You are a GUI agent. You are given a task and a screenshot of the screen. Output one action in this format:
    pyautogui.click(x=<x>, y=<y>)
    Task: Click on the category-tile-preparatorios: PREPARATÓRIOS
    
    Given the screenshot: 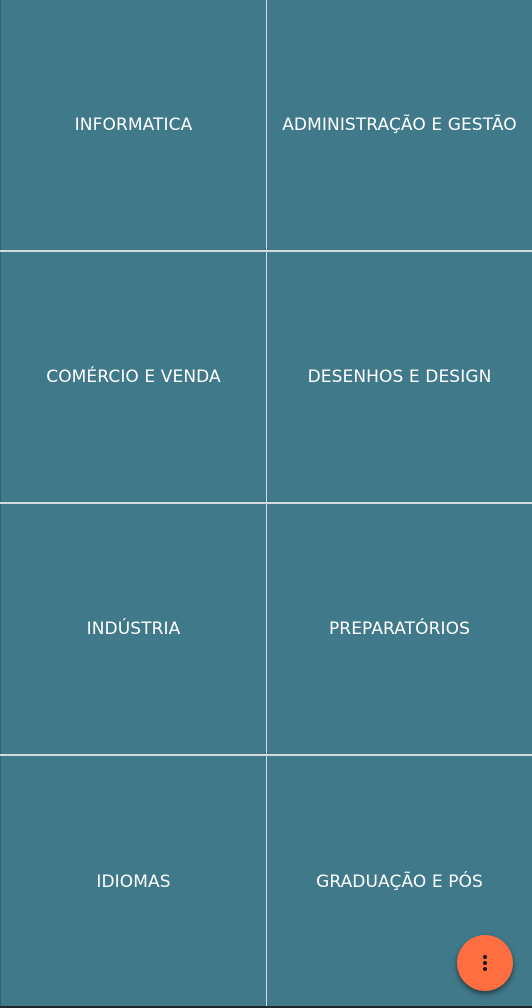 What is the action you would take?
    pyautogui.click(x=399, y=629)
    